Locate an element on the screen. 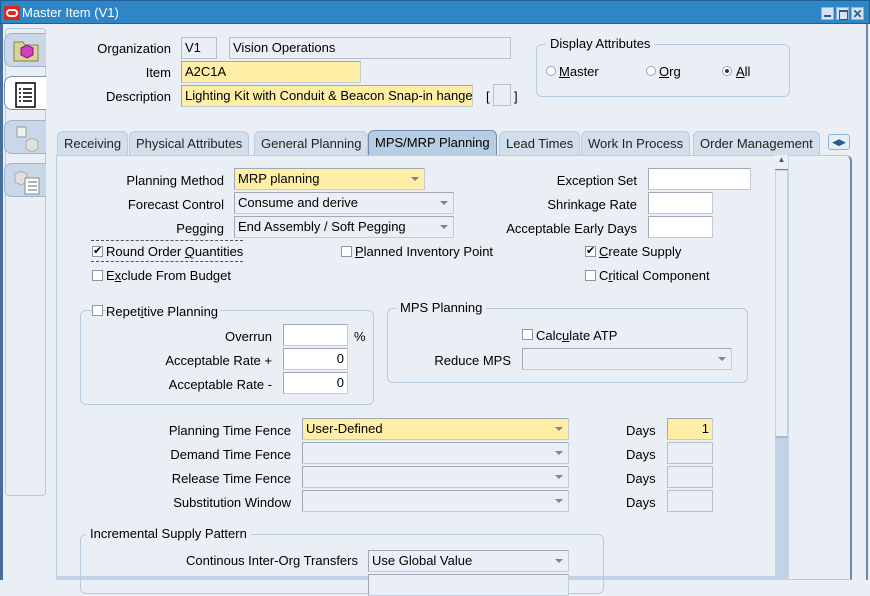 The height and width of the screenshot is (596, 870). pegging-select: End Assembly / Soft Pegging is located at coordinates (344, 227).